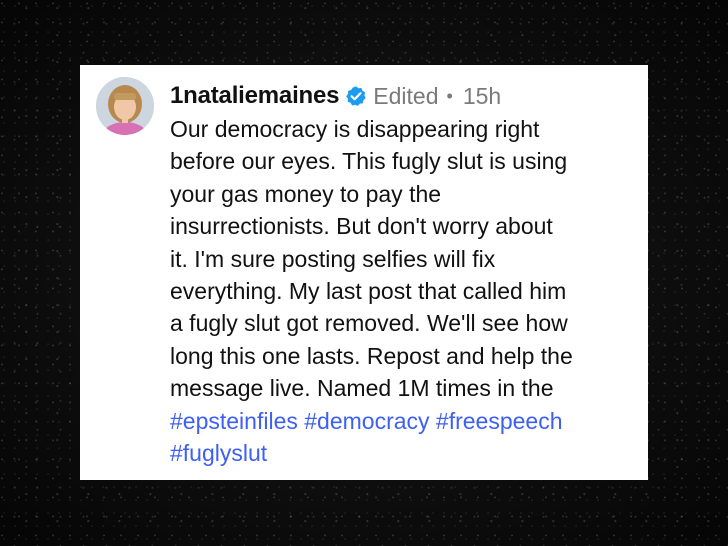 This screenshot has height=546, width=728. I want to click on avatar-photo-icon, so click(125, 106).